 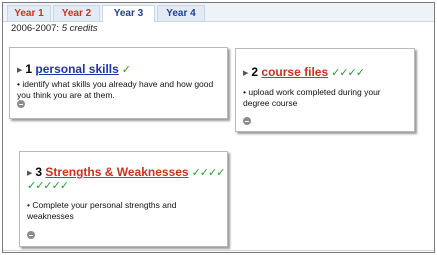 I want to click on card-heading: ▶ 3 Strengths & Weaknesses ✓✓✓✓ ✓✓✓✓✓, so click(x=126, y=178).